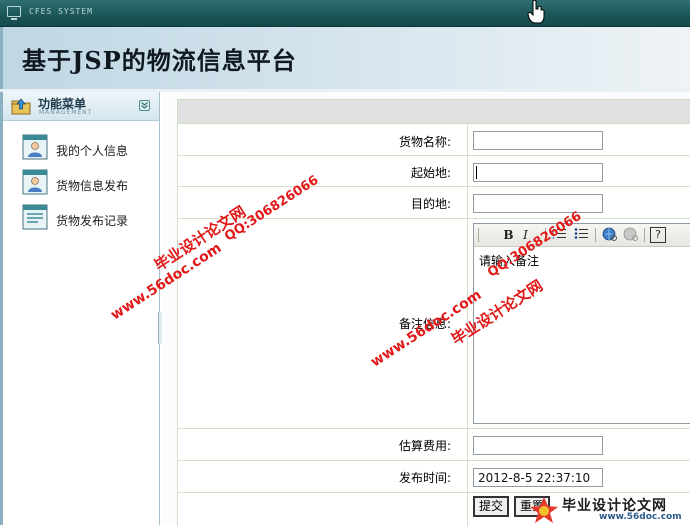 Image resolution: width=690 pixels, height=526 pixels. I want to click on chevron-down-icon, so click(144, 105).